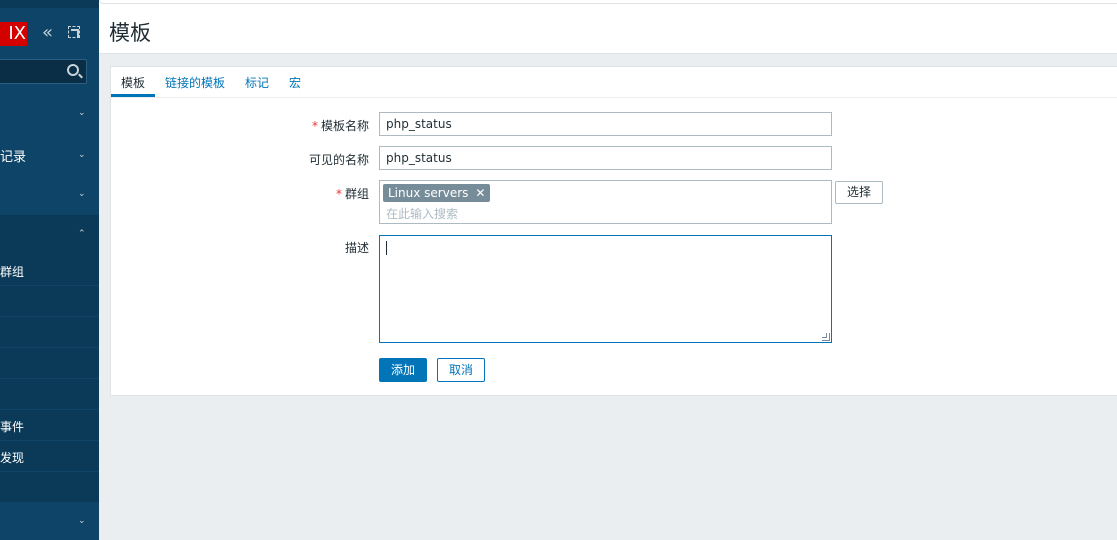 This screenshot has height=540, width=1117. I want to click on add-button: 添加, so click(403, 370).